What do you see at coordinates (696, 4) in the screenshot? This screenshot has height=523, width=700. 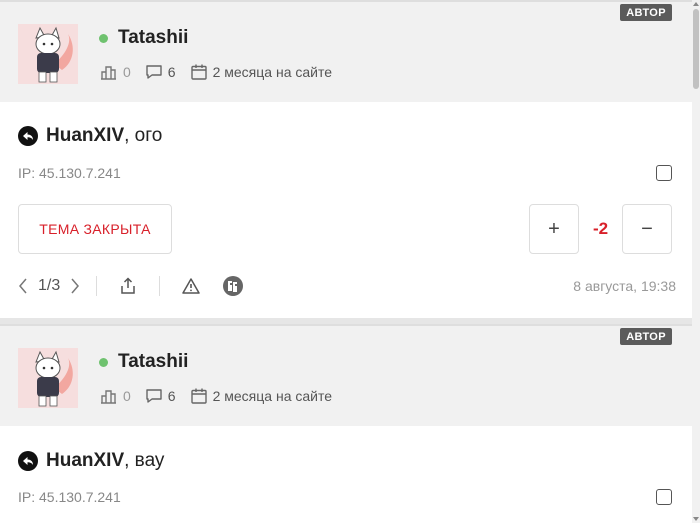 I see `scroll-up-arrow-icon` at bounding box center [696, 4].